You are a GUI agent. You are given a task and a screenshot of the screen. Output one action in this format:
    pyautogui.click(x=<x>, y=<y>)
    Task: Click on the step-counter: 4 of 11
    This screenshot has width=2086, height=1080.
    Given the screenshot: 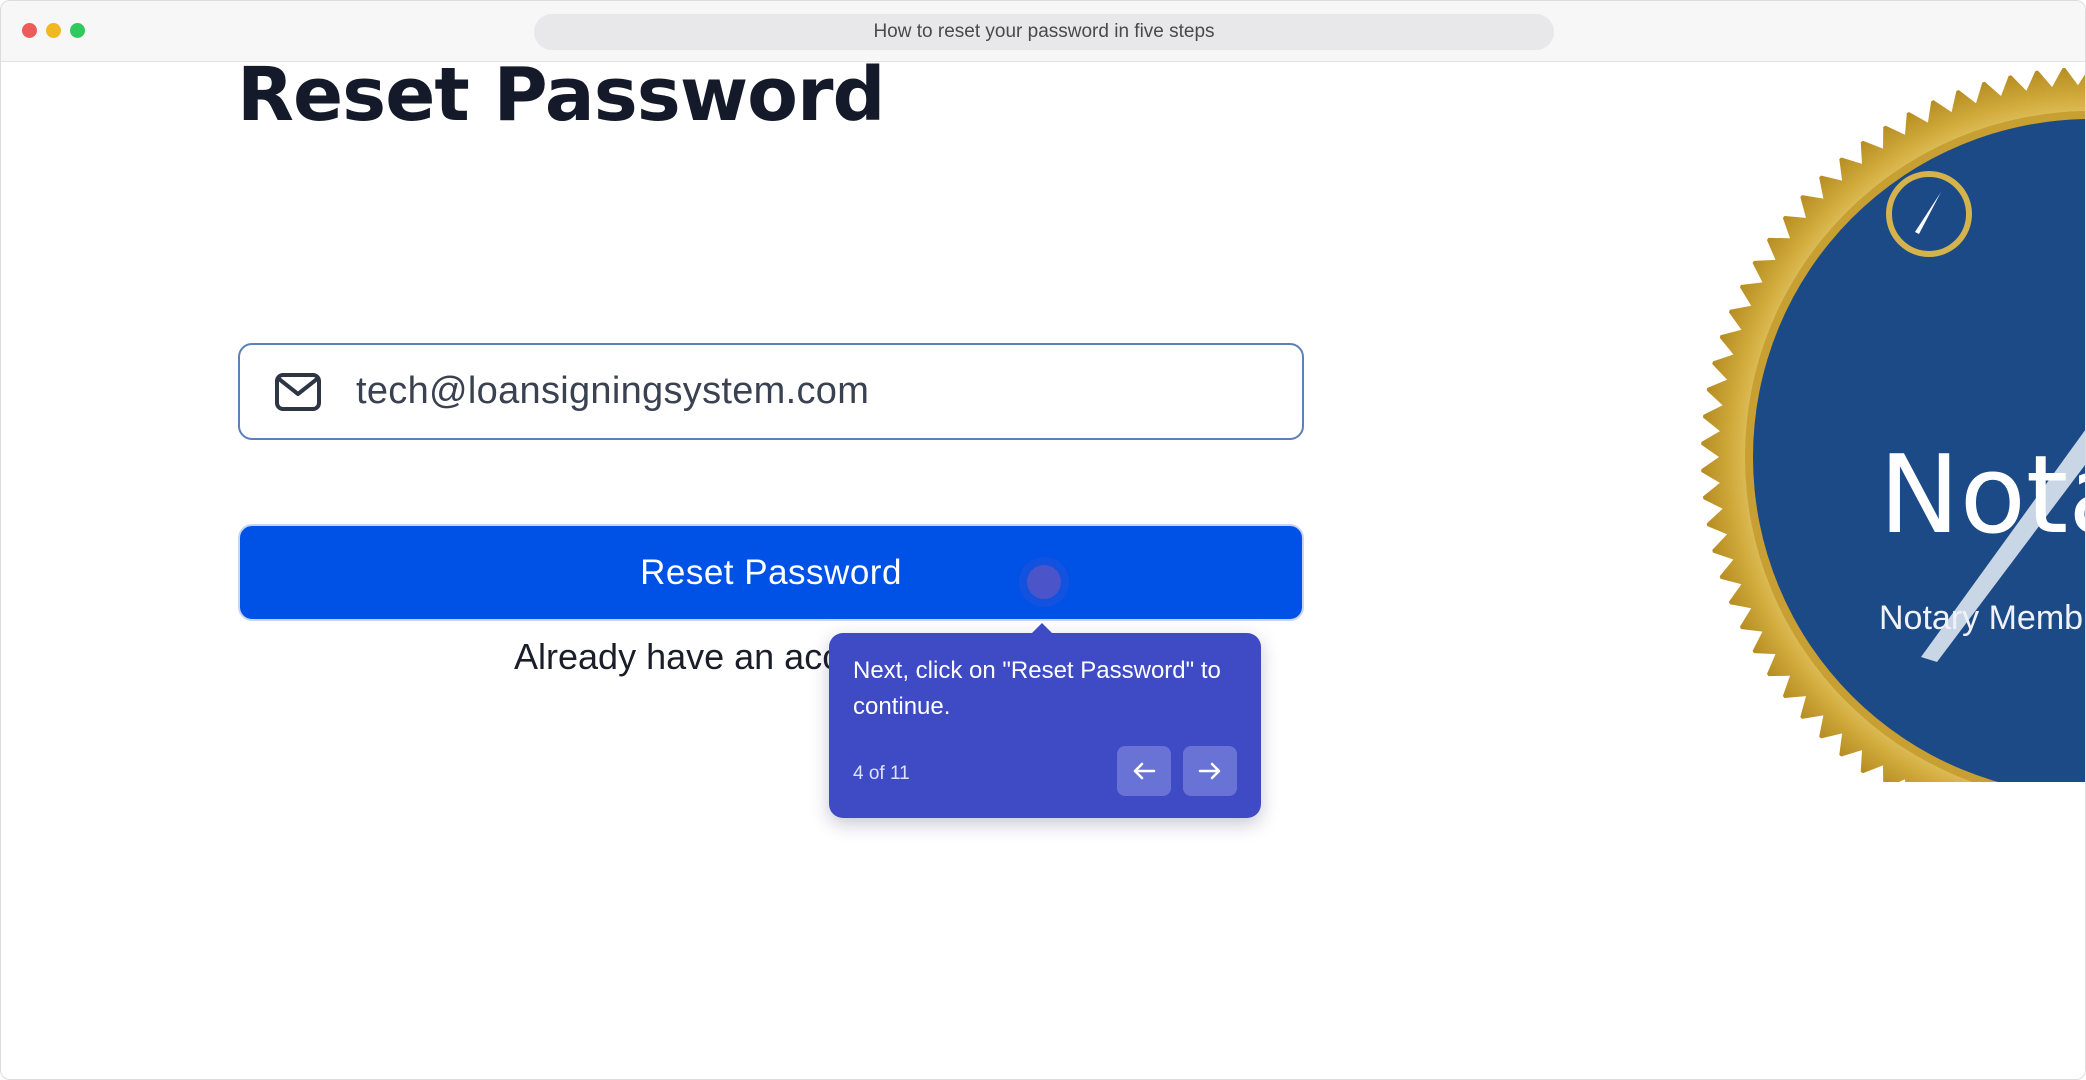 What is the action you would take?
    pyautogui.click(x=881, y=773)
    